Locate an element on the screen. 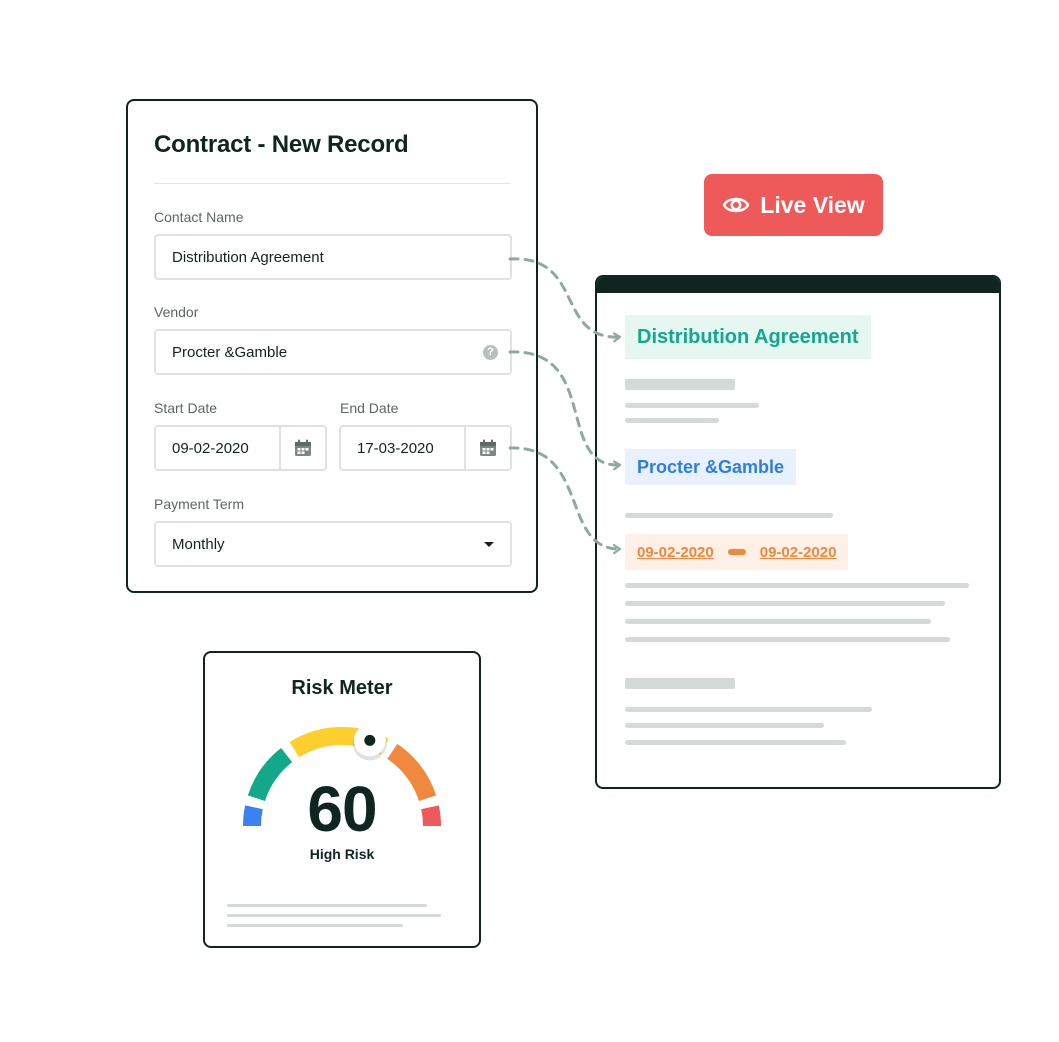  form-title: Contract - New Record is located at coordinates (281, 144).